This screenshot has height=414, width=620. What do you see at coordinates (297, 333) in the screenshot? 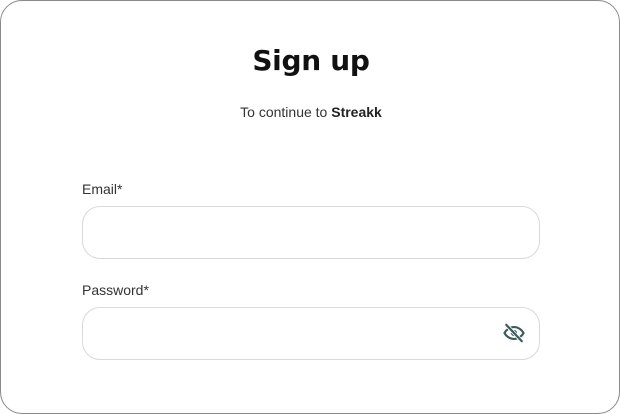
I see `password-field` at bounding box center [297, 333].